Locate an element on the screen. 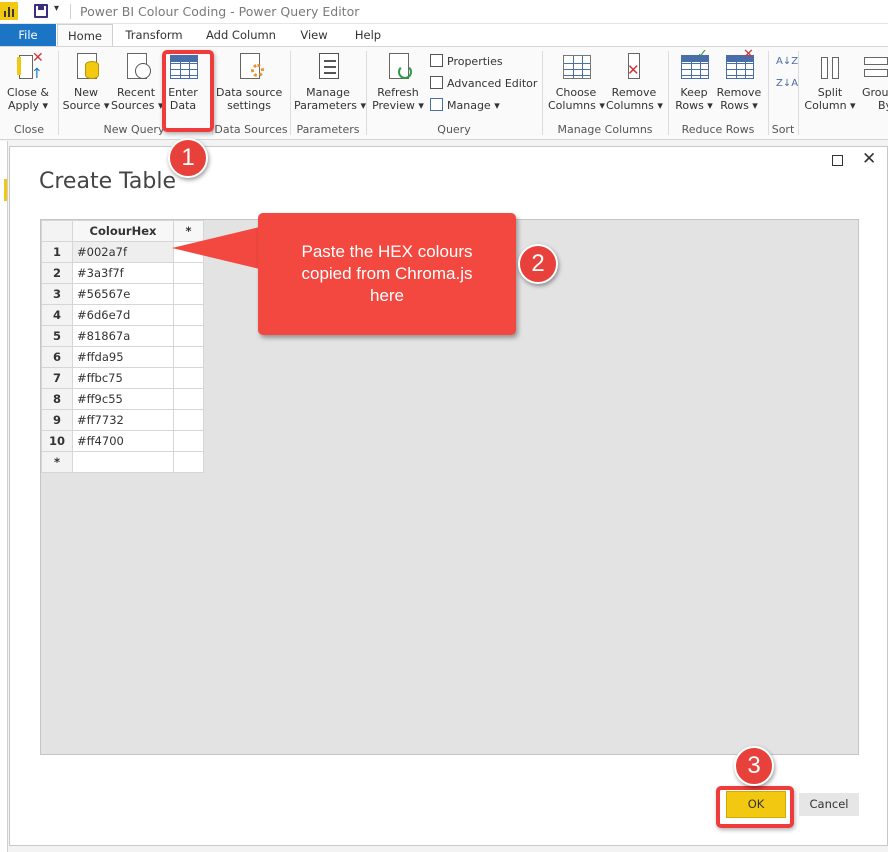 The image size is (888, 852). tab-home: Home is located at coordinates (85, 35).